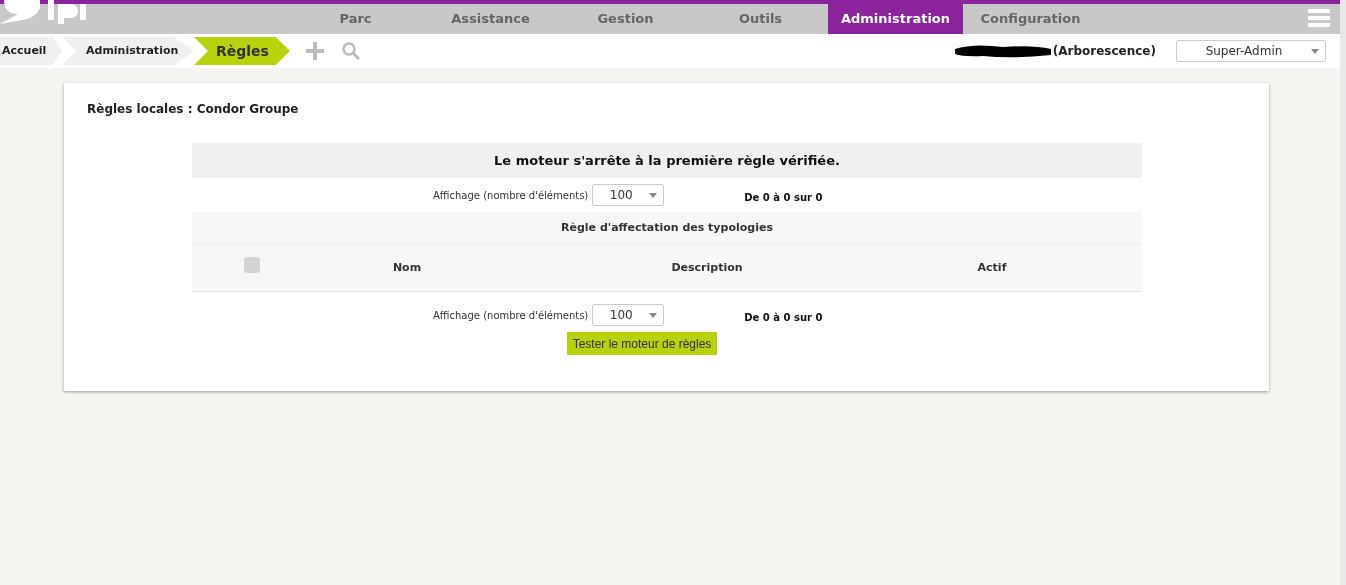 The image size is (1346, 585). What do you see at coordinates (1104, 51) in the screenshot?
I see `entity-label: (Arborescence)` at bounding box center [1104, 51].